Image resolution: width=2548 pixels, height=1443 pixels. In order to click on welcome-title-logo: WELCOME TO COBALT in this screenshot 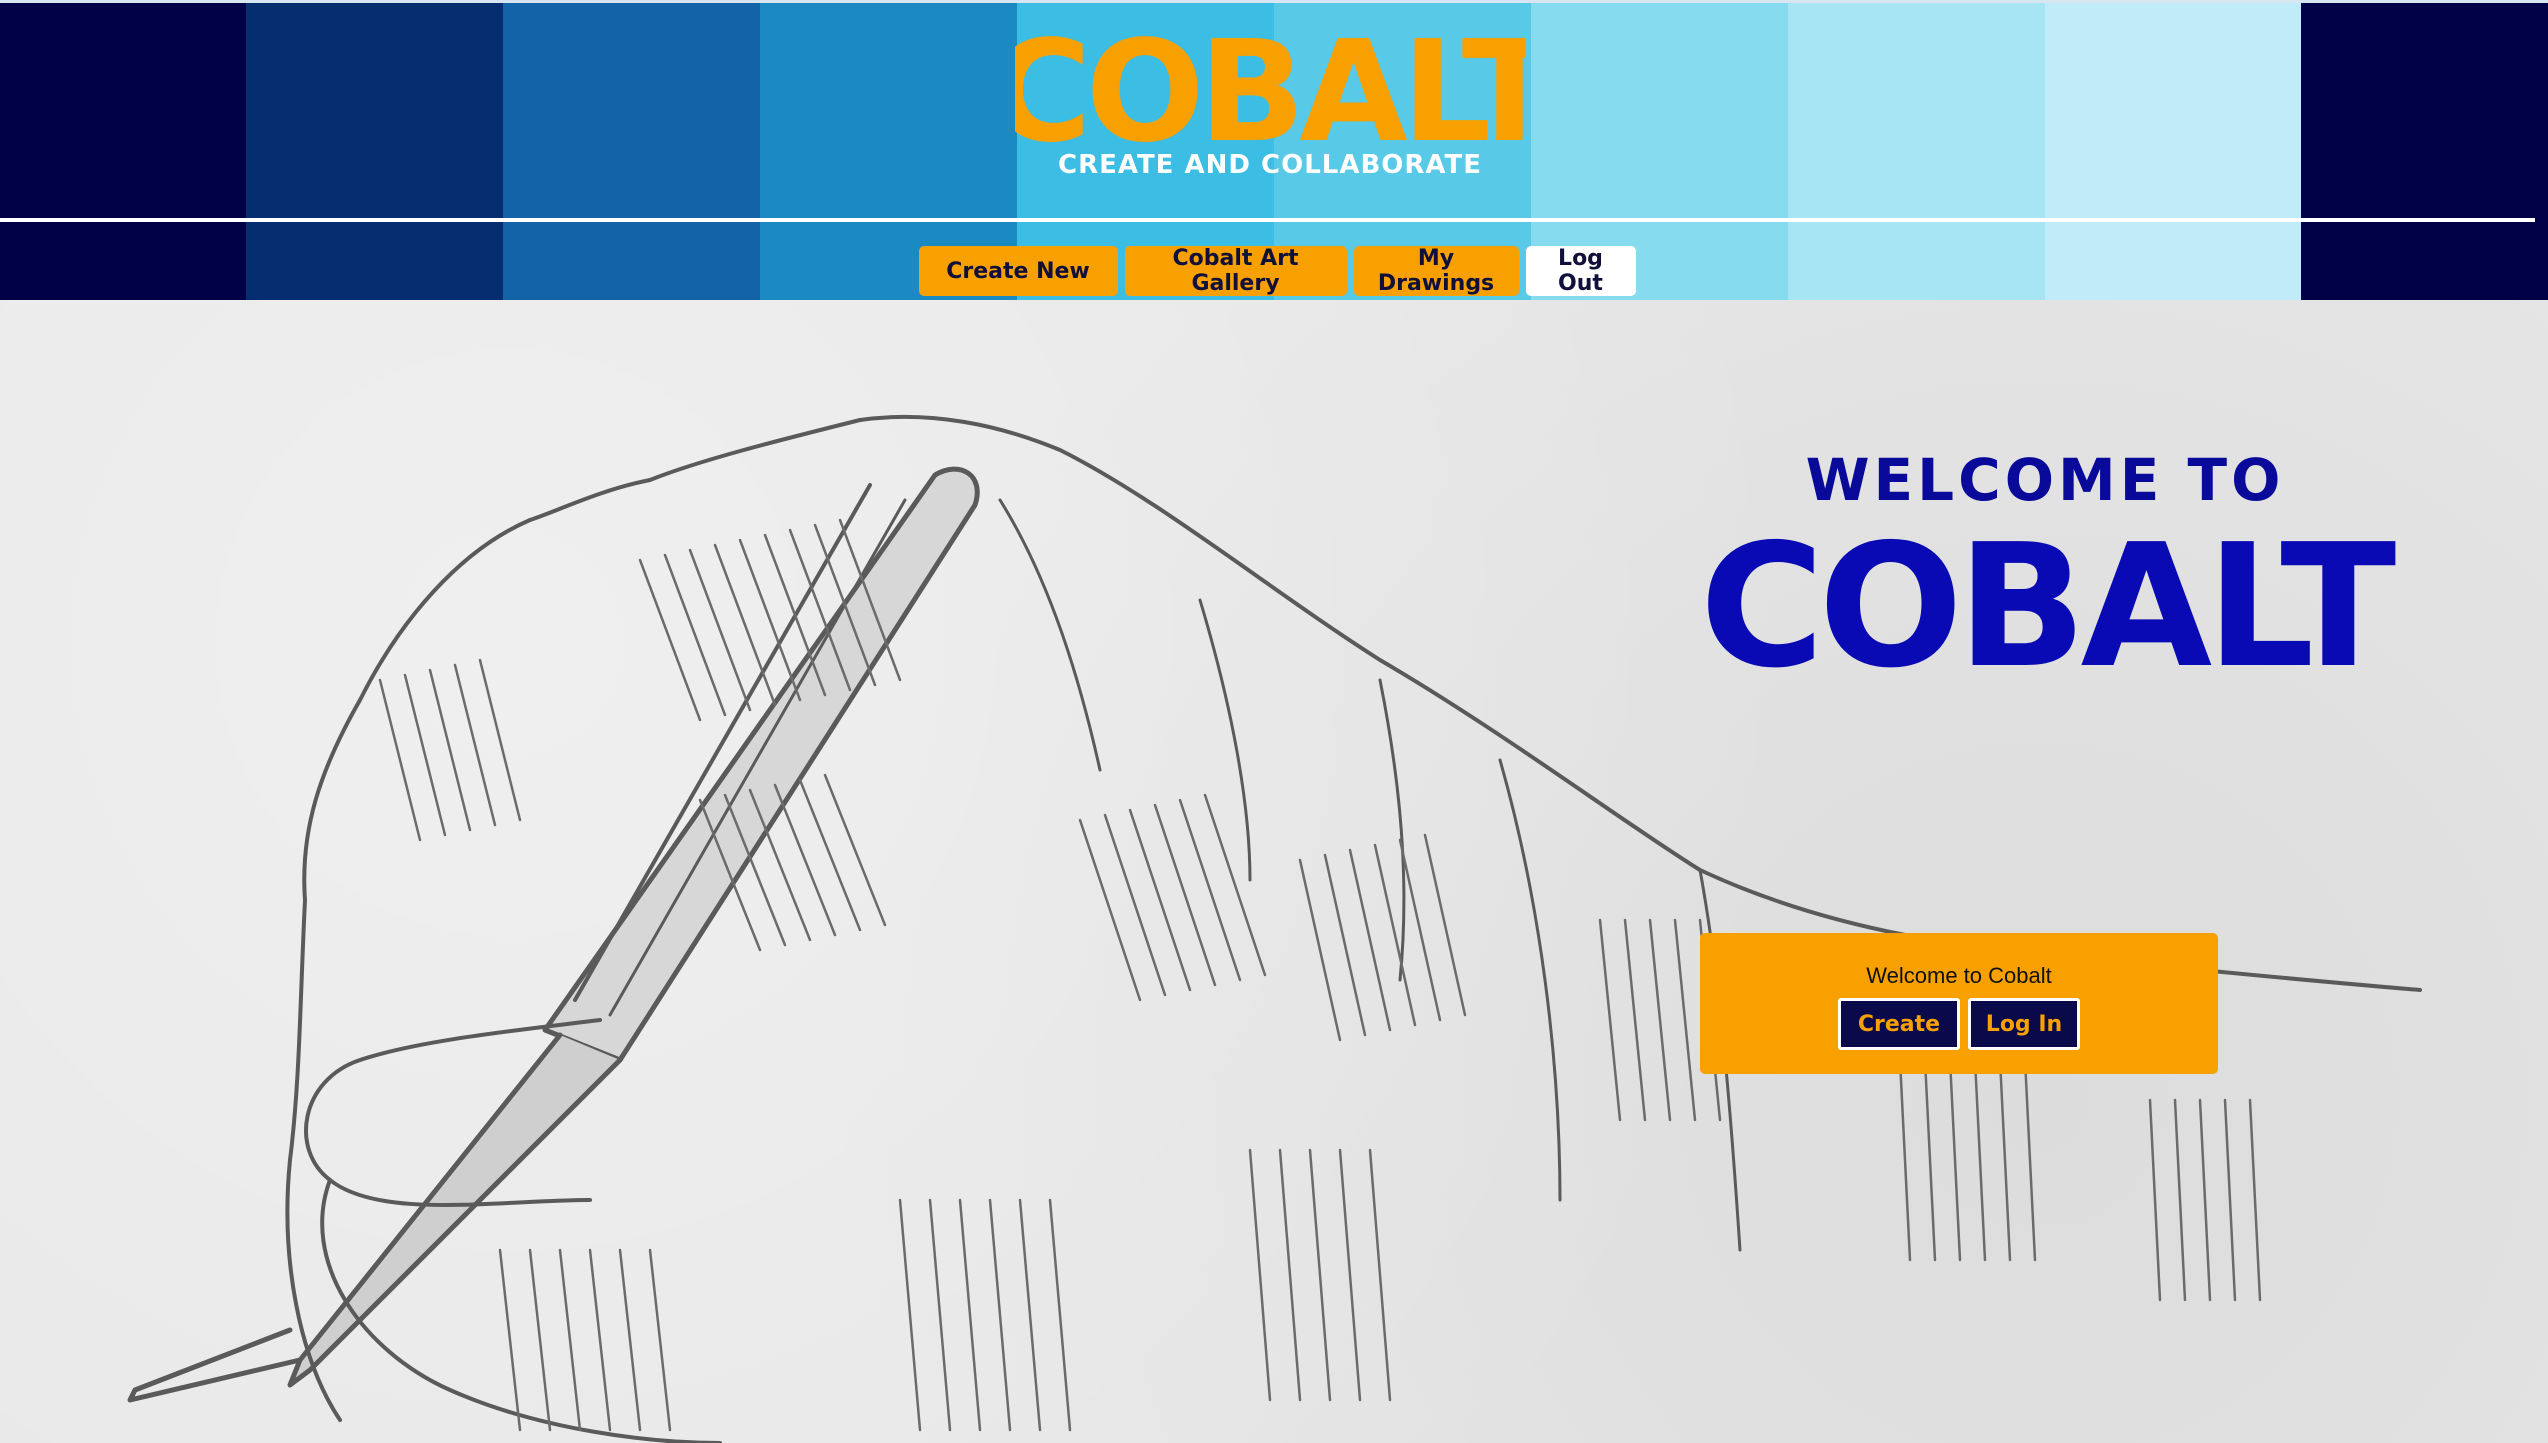, I will do `click(2050, 573)`.